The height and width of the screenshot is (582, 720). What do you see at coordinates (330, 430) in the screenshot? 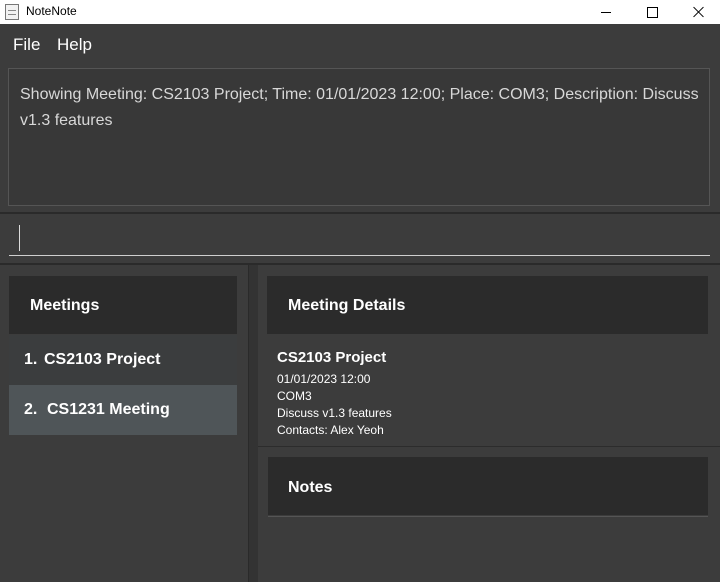
I see `meeting-contacts: Contacts: Alex Yeoh` at bounding box center [330, 430].